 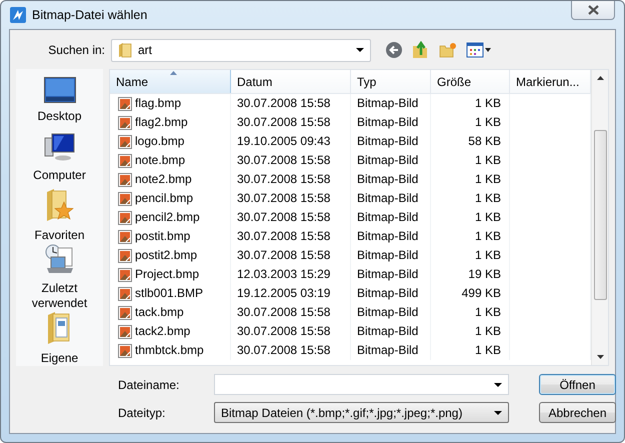 I want to click on file-name: postit.bmp, so click(x=170, y=236).